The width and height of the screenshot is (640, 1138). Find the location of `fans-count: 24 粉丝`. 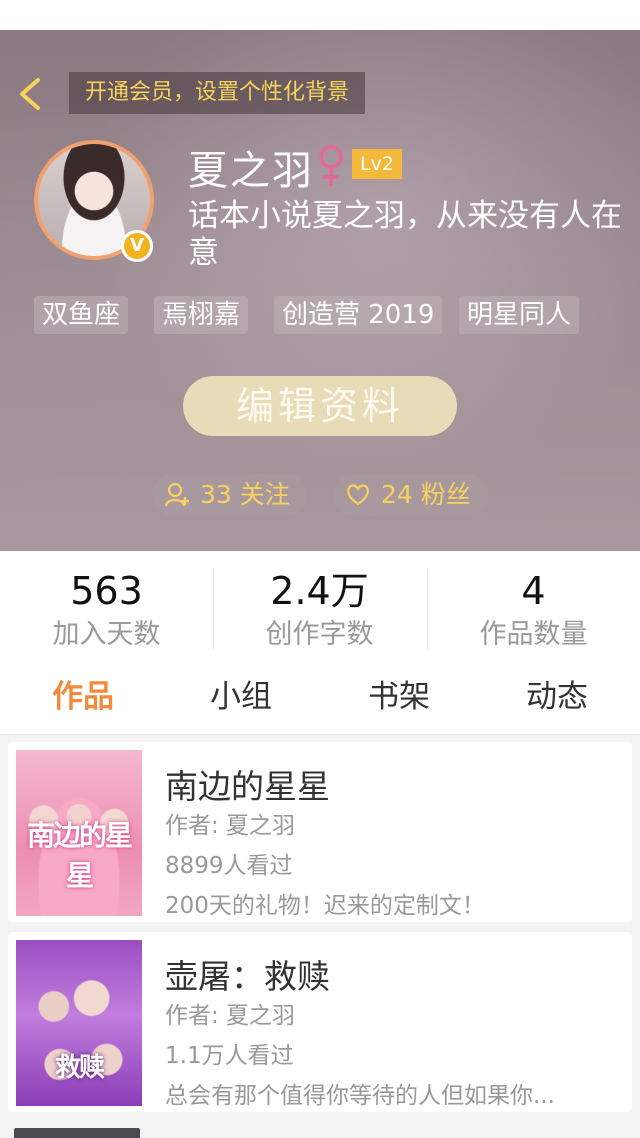

fans-count: 24 粉丝 is located at coordinates (426, 494).